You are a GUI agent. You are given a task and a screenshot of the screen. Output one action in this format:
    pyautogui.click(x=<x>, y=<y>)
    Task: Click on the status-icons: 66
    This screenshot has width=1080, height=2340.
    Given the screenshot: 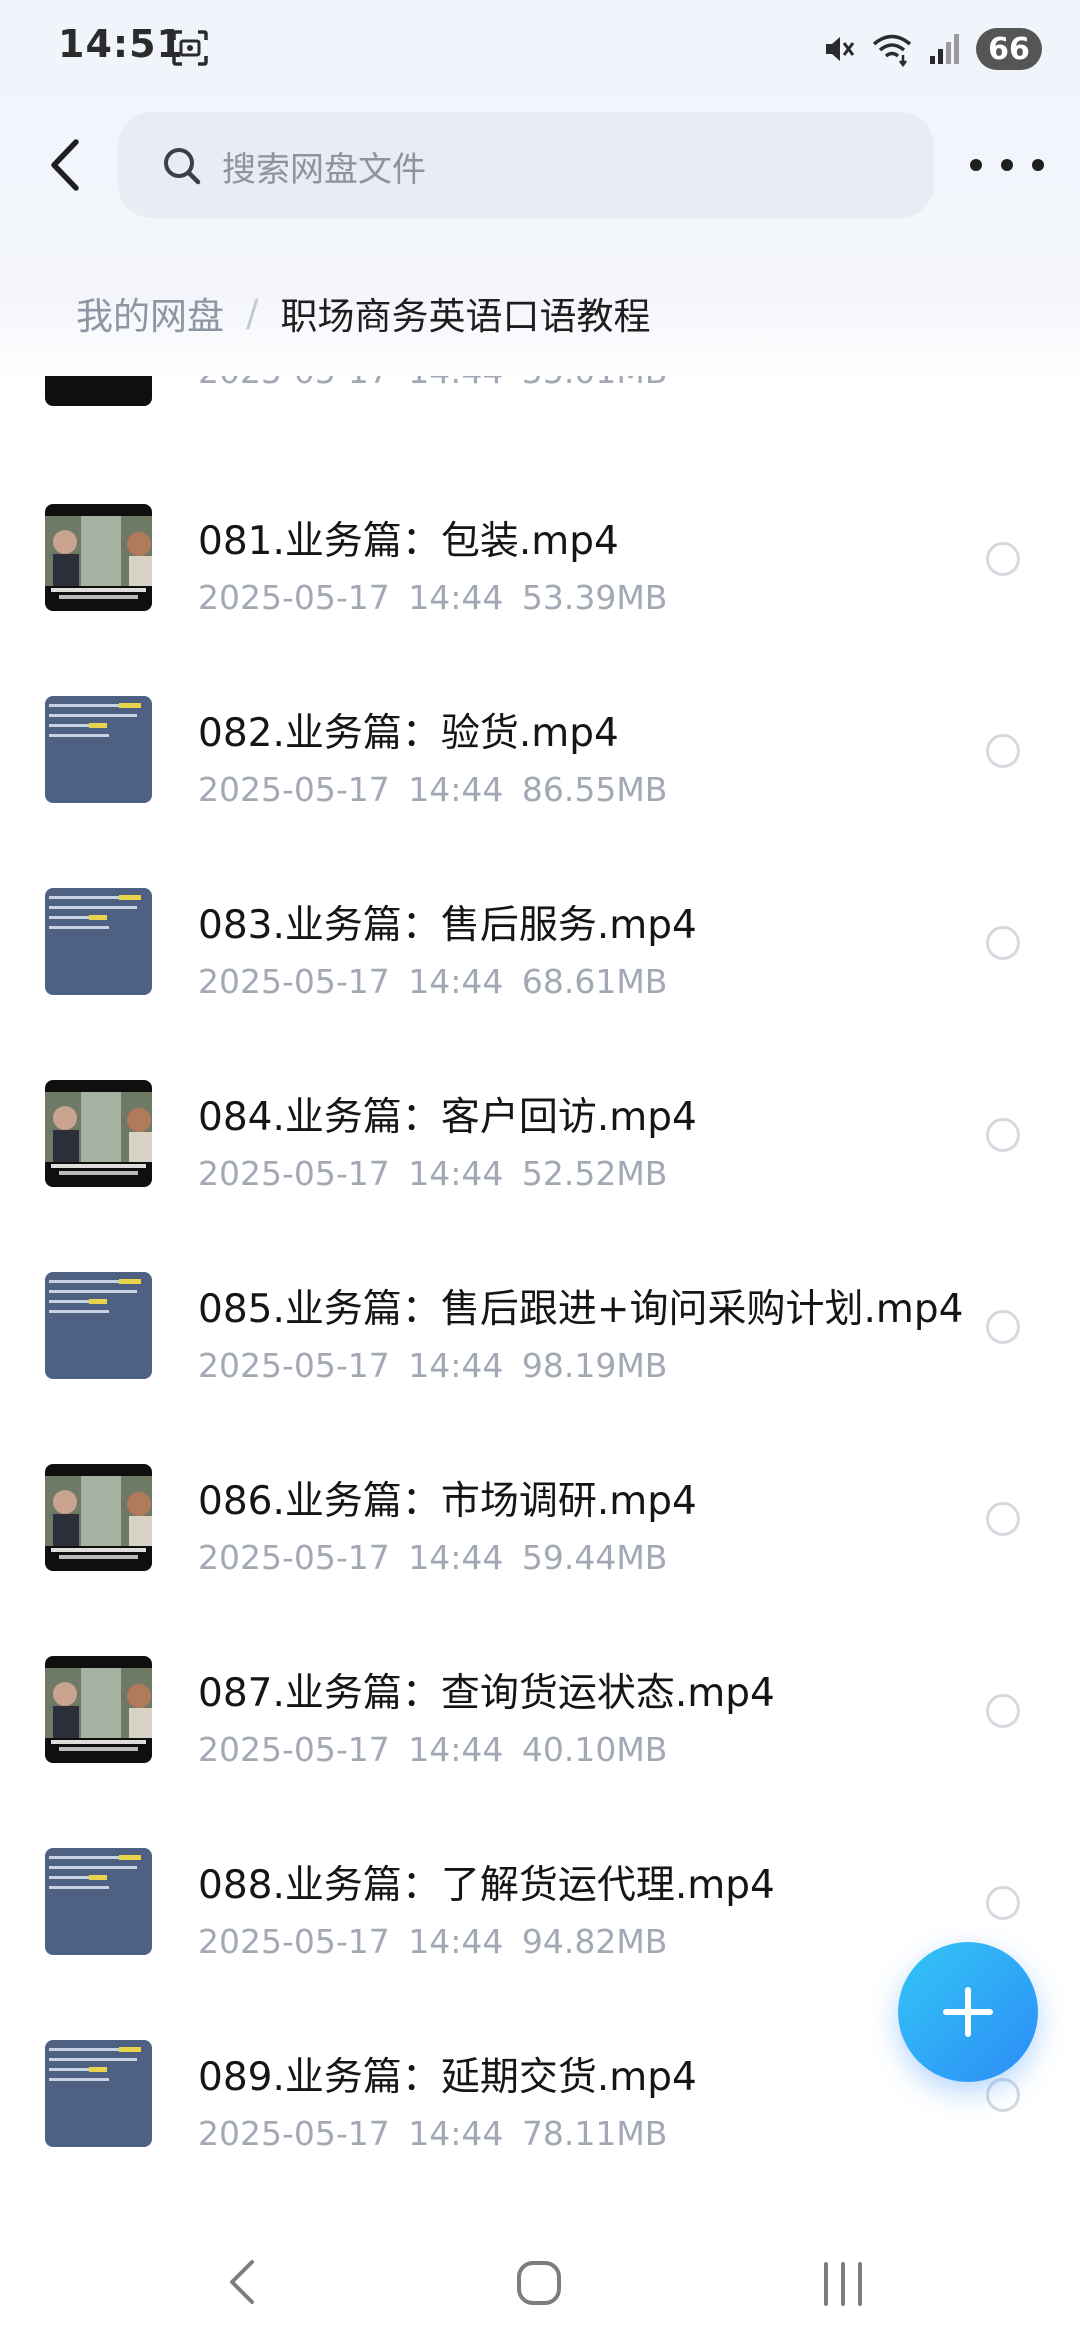 What is the action you would take?
    pyautogui.click(x=931, y=49)
    